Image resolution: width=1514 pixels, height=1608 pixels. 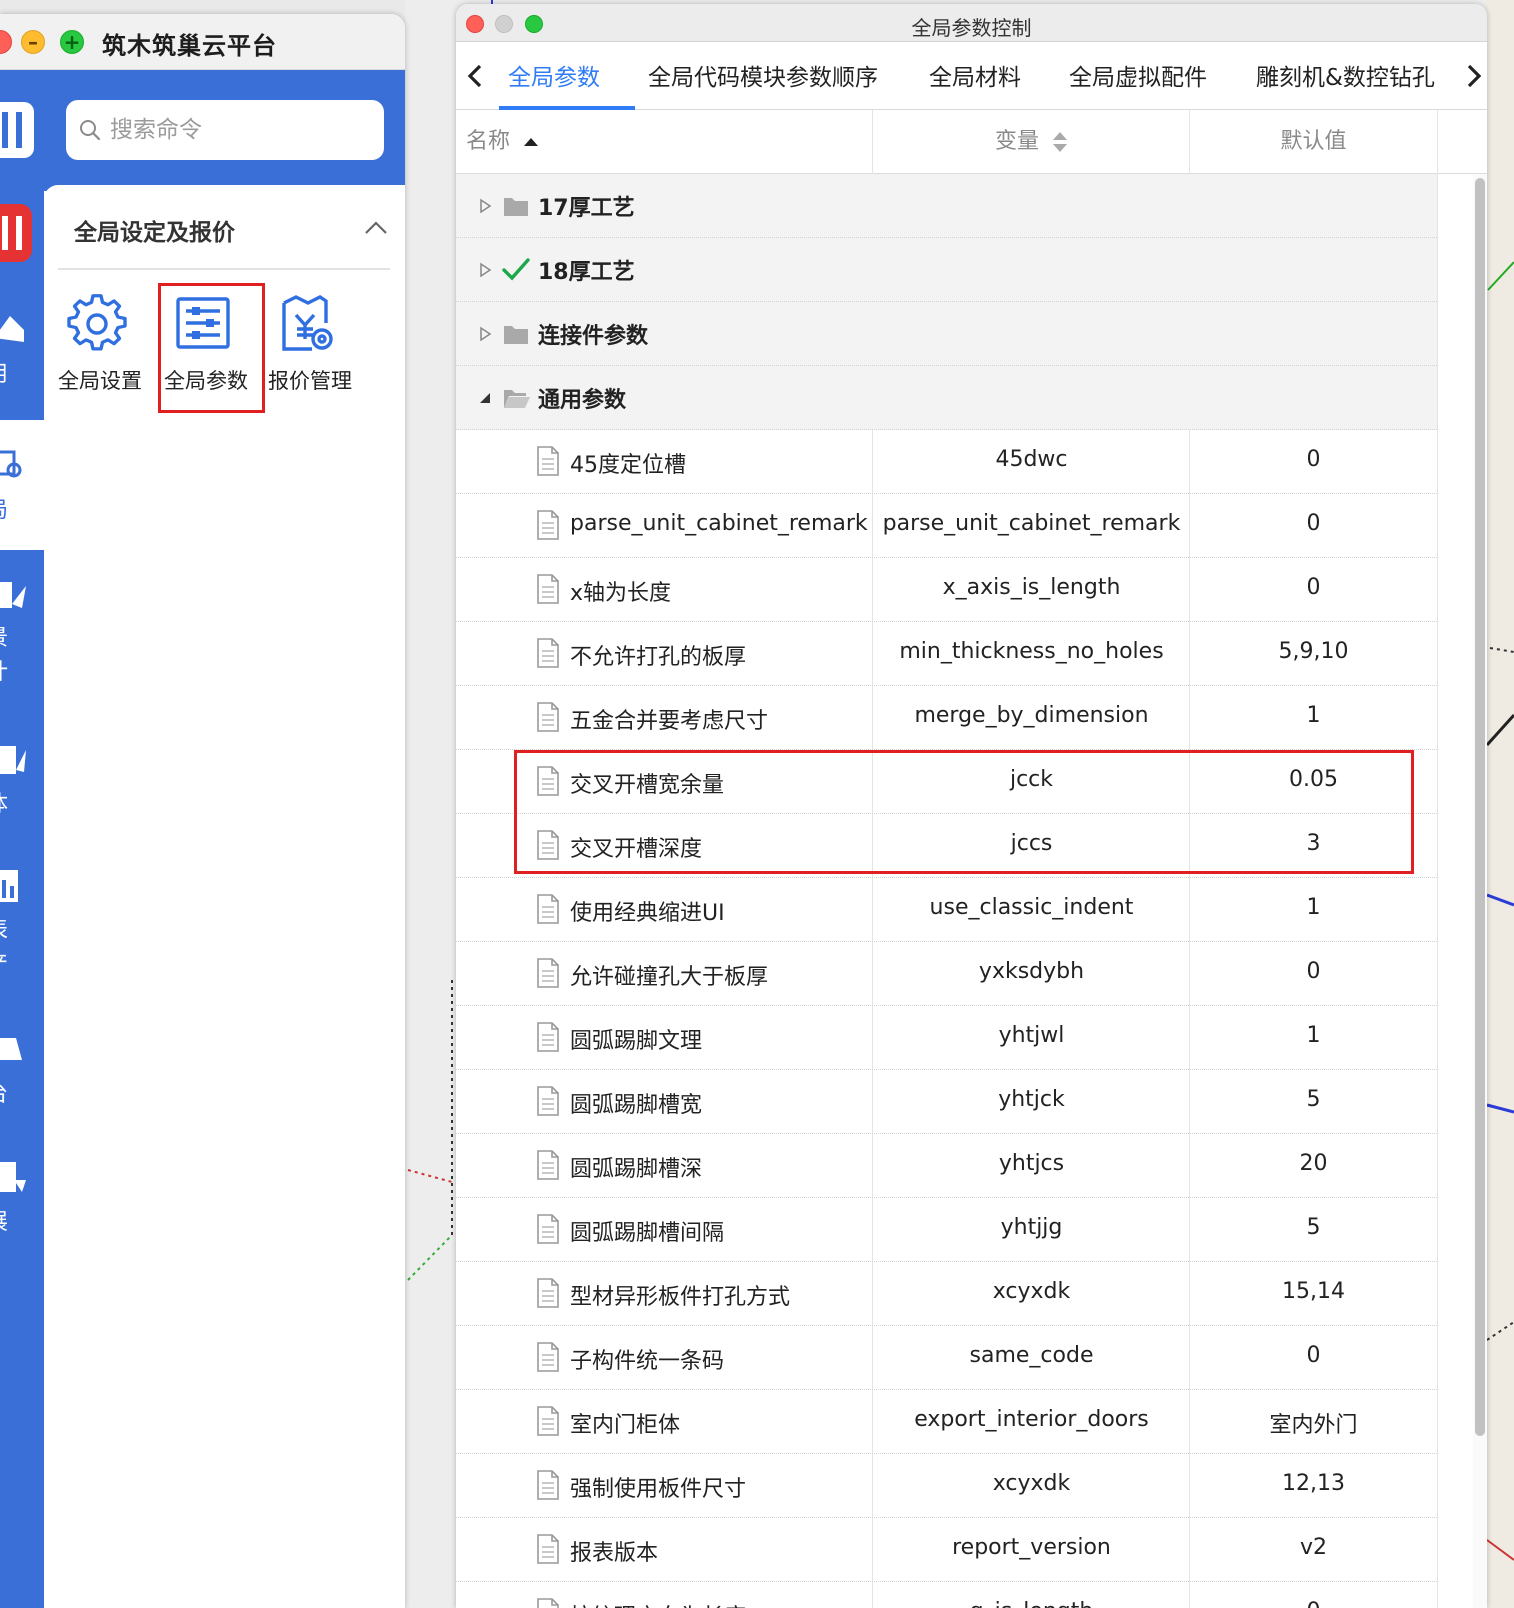 I want to click on group-row: 18厚工艺, so click(x=946, y=270).